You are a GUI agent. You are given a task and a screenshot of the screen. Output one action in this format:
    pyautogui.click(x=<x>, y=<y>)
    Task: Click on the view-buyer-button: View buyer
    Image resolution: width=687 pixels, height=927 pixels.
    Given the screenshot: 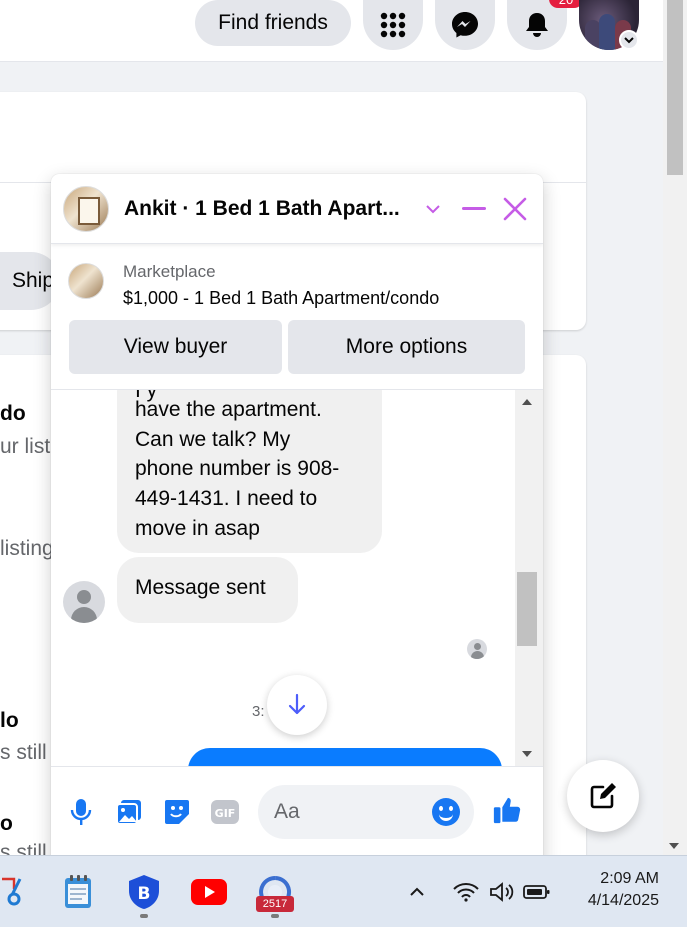 What is the action you would take?
    pyautogui.click(x=175, y=347)
    